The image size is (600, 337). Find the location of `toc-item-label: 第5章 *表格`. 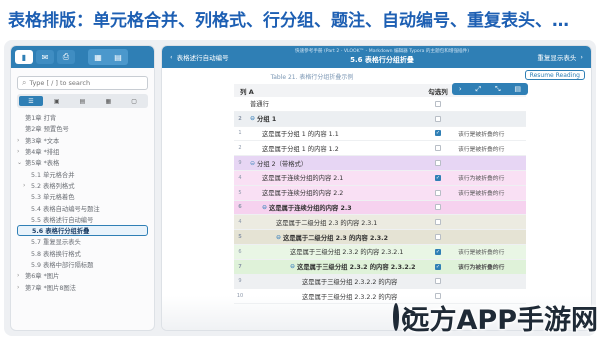

toc-item-label: 第5章 *表格 is located at coordinates (42, 164).